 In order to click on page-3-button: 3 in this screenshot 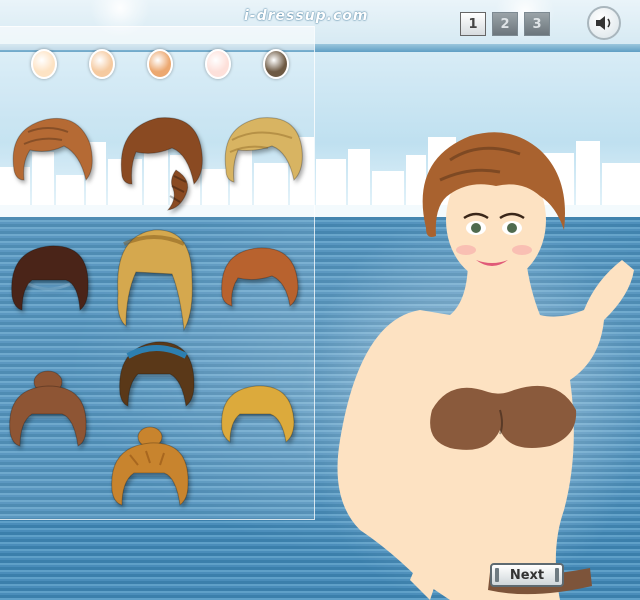, I will do `click(537, 24)`.